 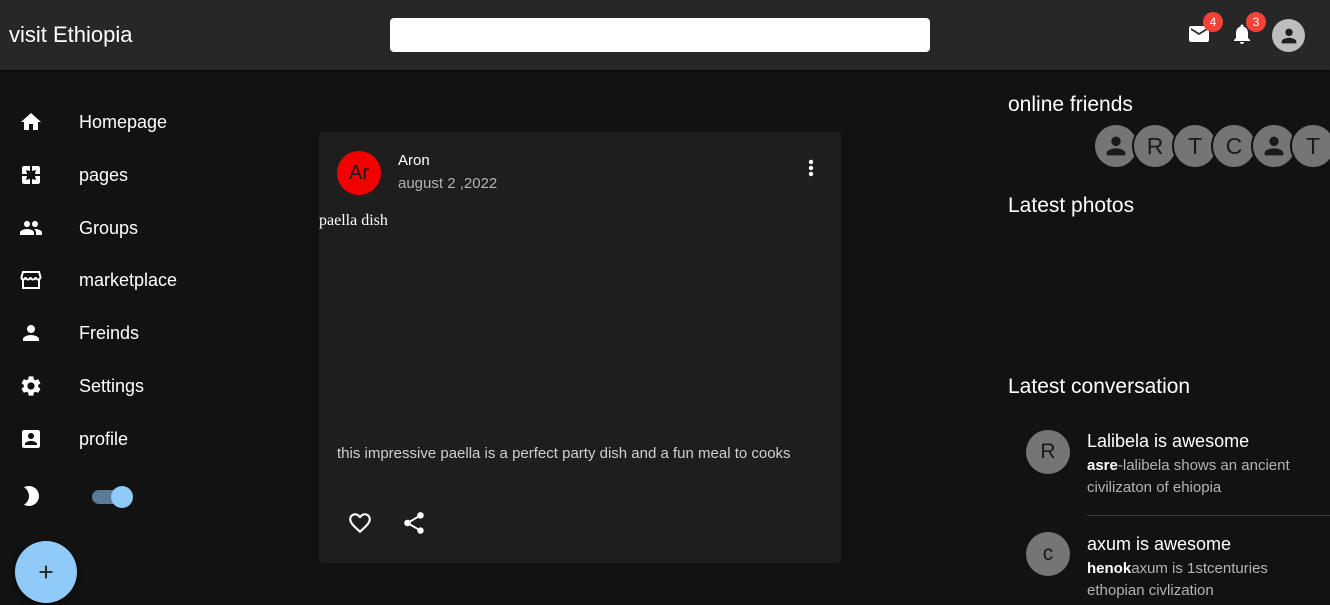 I want to click on latest-photos-title: Latest photos, so click(x=1071, y=205).